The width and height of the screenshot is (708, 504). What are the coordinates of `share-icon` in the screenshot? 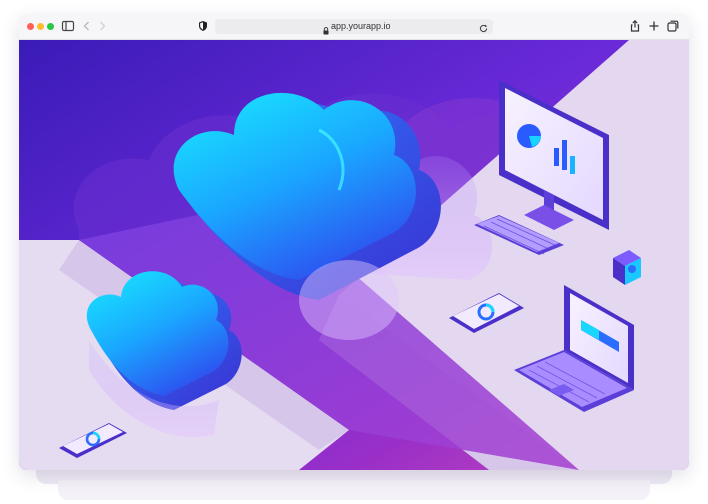 It's located at (635, 26).